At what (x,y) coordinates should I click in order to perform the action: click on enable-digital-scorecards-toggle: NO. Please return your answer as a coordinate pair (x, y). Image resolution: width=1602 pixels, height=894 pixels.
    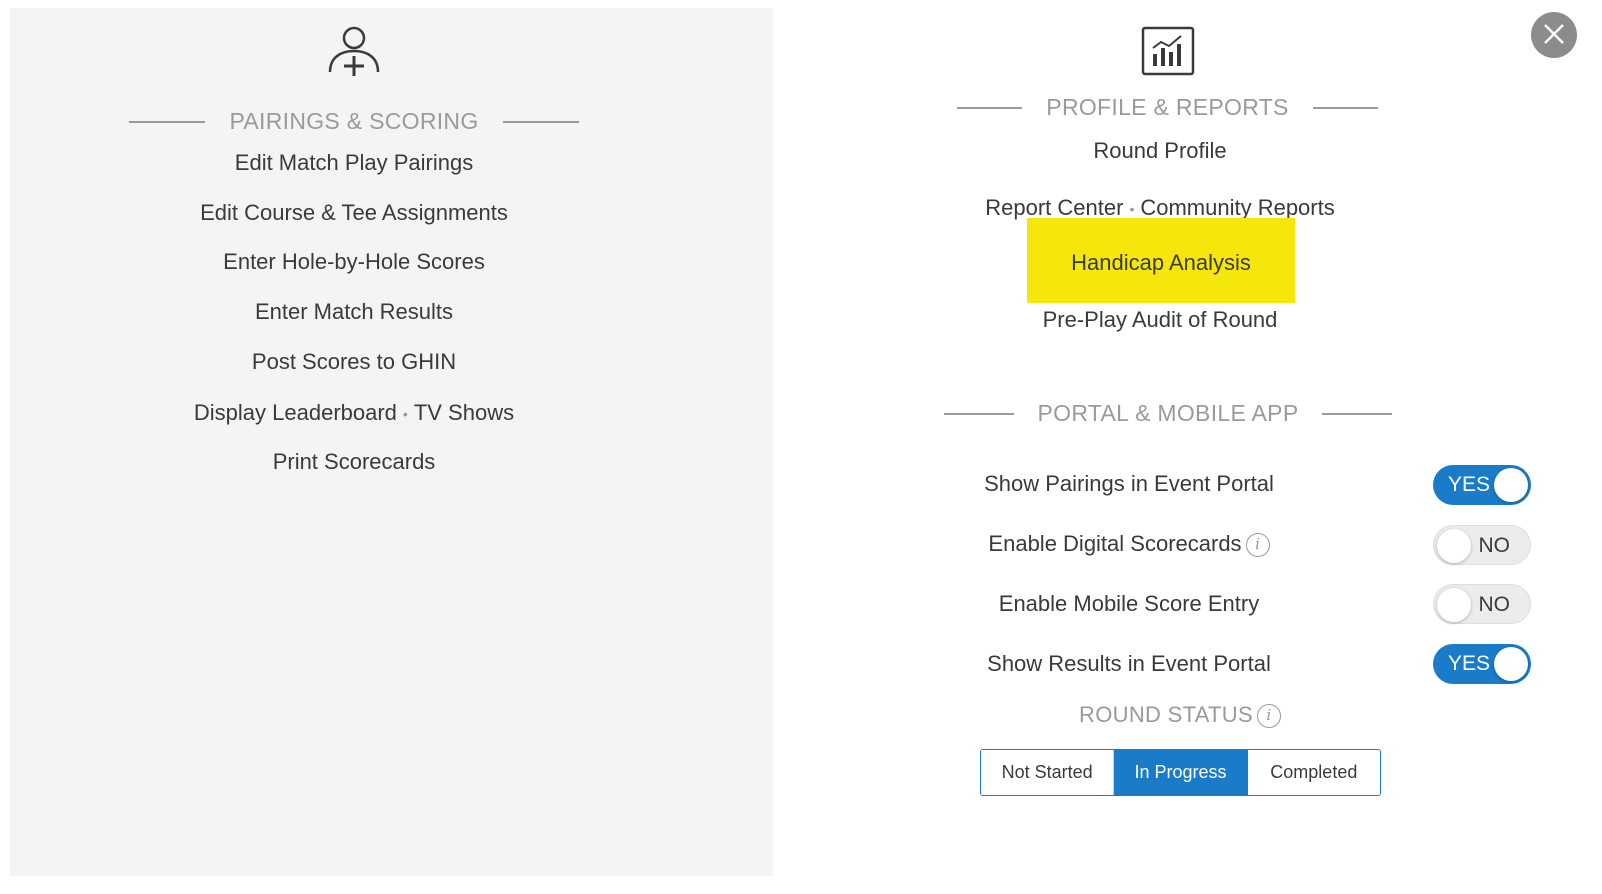
    Looking at the image, I should click on (1482, 545).